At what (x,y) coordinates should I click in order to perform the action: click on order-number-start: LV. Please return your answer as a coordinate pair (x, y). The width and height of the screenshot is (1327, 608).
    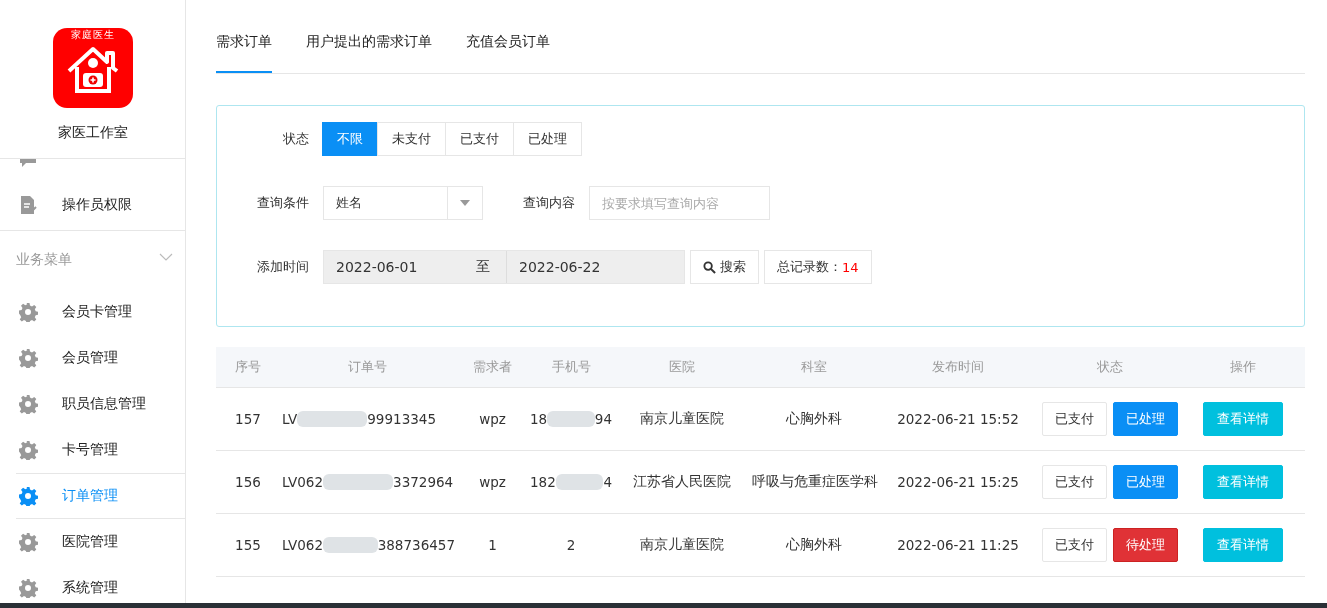
    Looking at the image, I should click on (290, 419).